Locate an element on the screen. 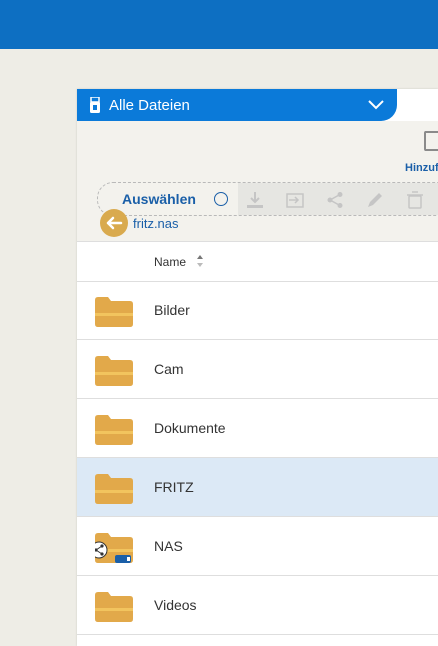 The width and height of the screenshot is (438, 646). sort-icon is located at coordinates (200, 261).